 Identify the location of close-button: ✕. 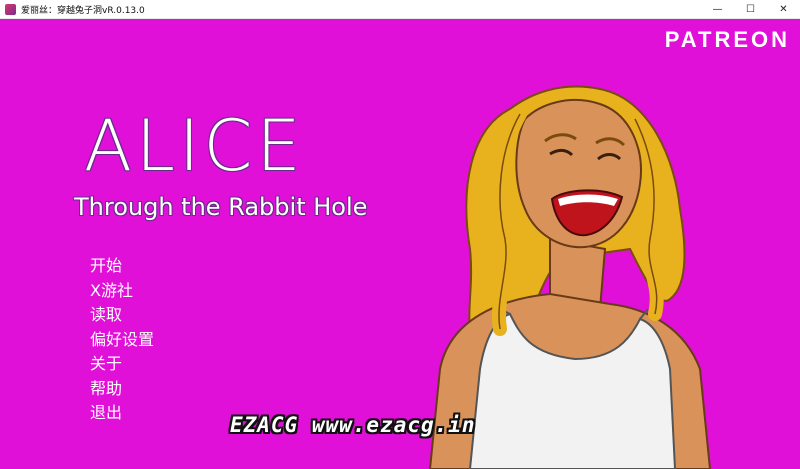
(783, 9).